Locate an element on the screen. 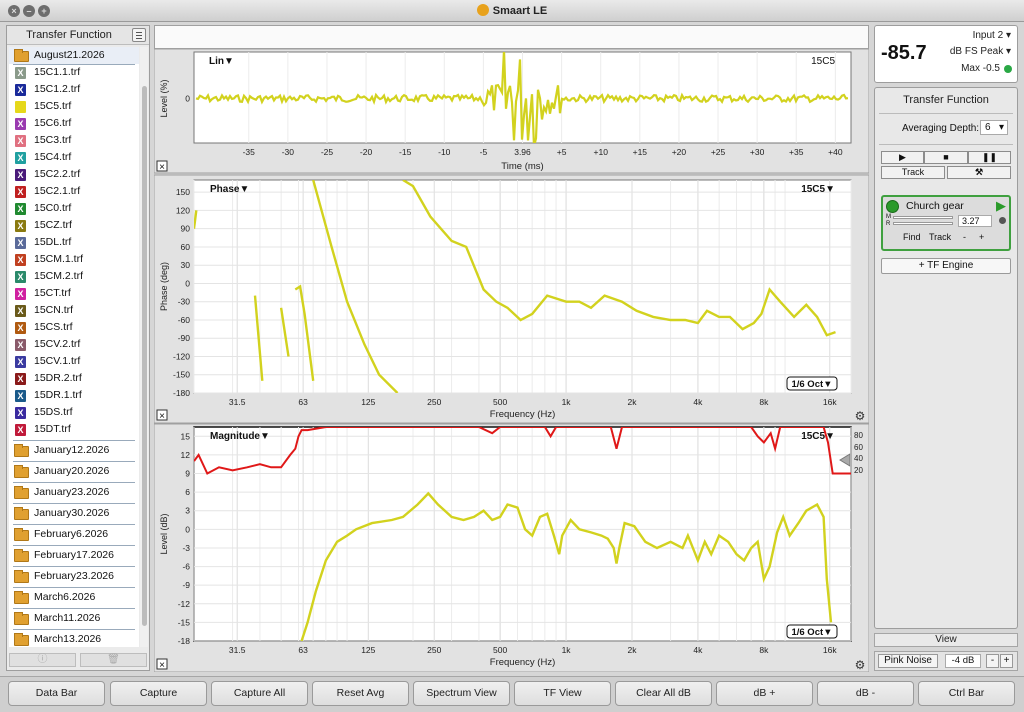  pause-button: ❚❚ is located at coordinates (989, 157).